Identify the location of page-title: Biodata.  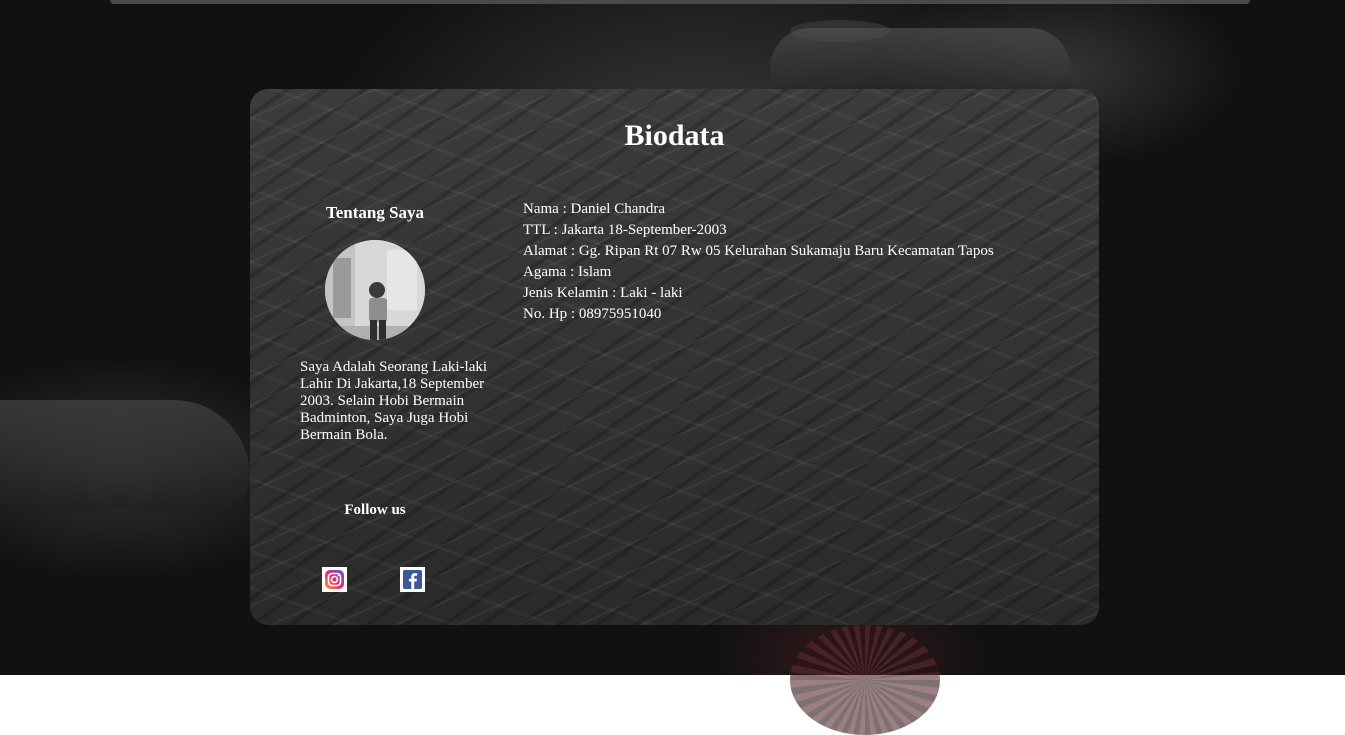
(674, 135).